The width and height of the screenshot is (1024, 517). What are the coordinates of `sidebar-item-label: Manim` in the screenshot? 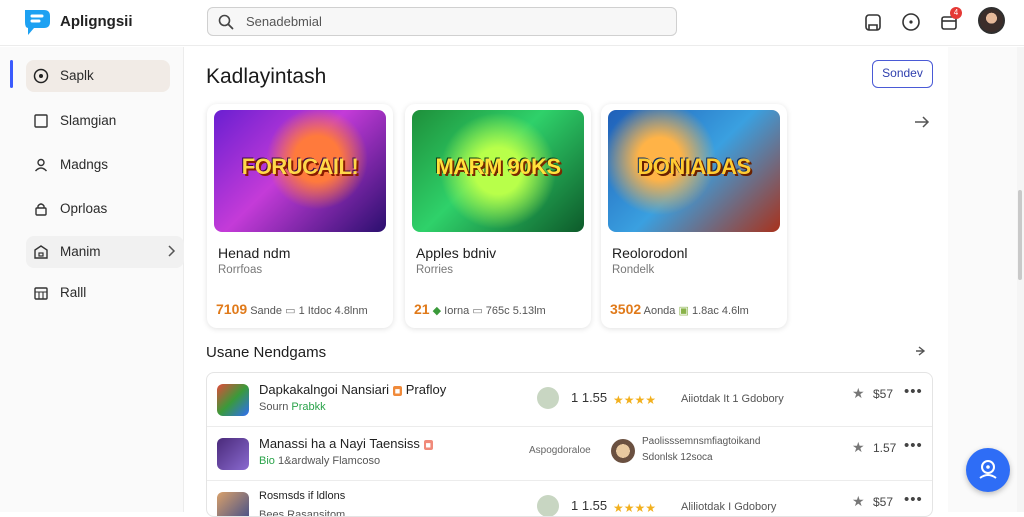 It's located at (80, 251).